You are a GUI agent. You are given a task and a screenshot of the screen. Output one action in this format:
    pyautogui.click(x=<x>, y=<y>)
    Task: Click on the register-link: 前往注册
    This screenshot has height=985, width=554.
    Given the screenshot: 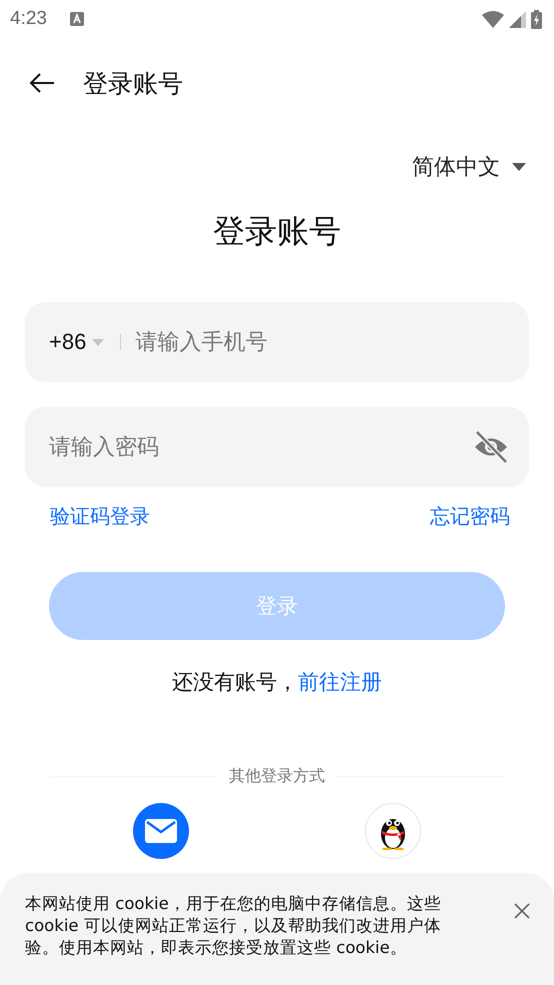 What is the action you would take?
    pyautogui.click(x=340, y=682)
    